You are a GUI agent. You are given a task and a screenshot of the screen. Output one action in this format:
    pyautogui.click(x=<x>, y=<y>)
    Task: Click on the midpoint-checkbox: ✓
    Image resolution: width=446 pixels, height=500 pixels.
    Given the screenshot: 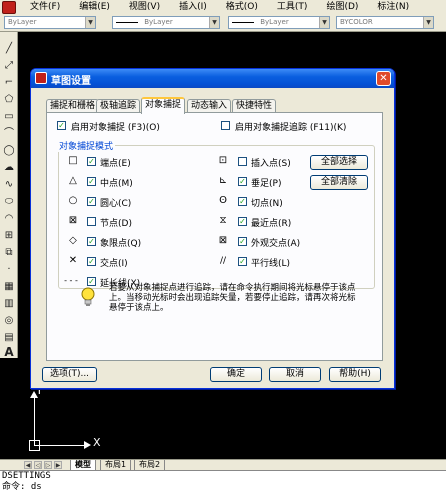 What is the action you would take?
    pyautogui.click(x=91, y=181)
    